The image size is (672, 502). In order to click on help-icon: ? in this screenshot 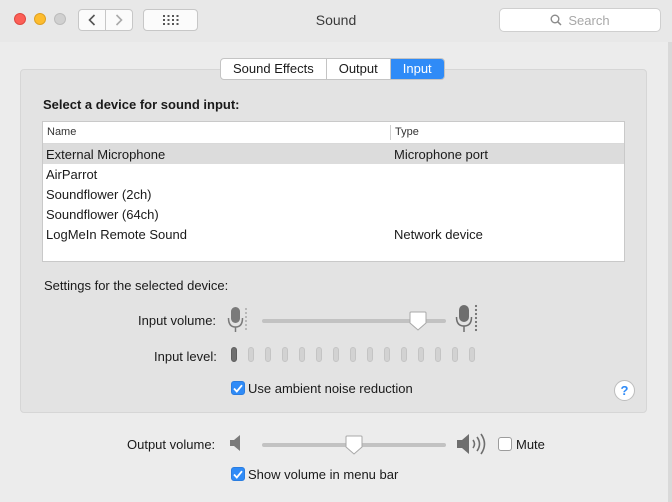, I will do `click(624, 390)`.